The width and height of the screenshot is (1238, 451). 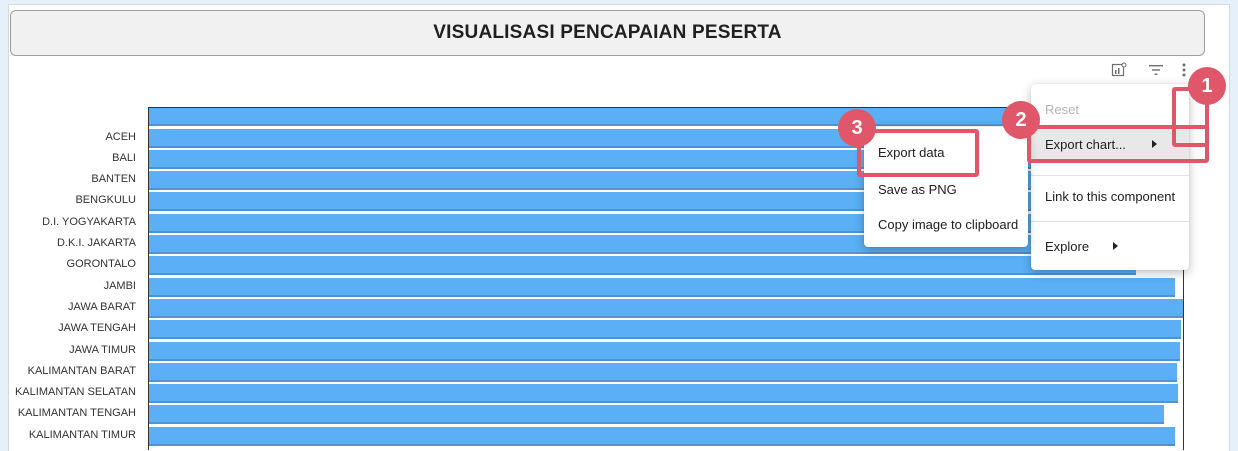 I want to click on chart-category-label: KALIMANTAN SELATAN, so click(x=75, y=392).